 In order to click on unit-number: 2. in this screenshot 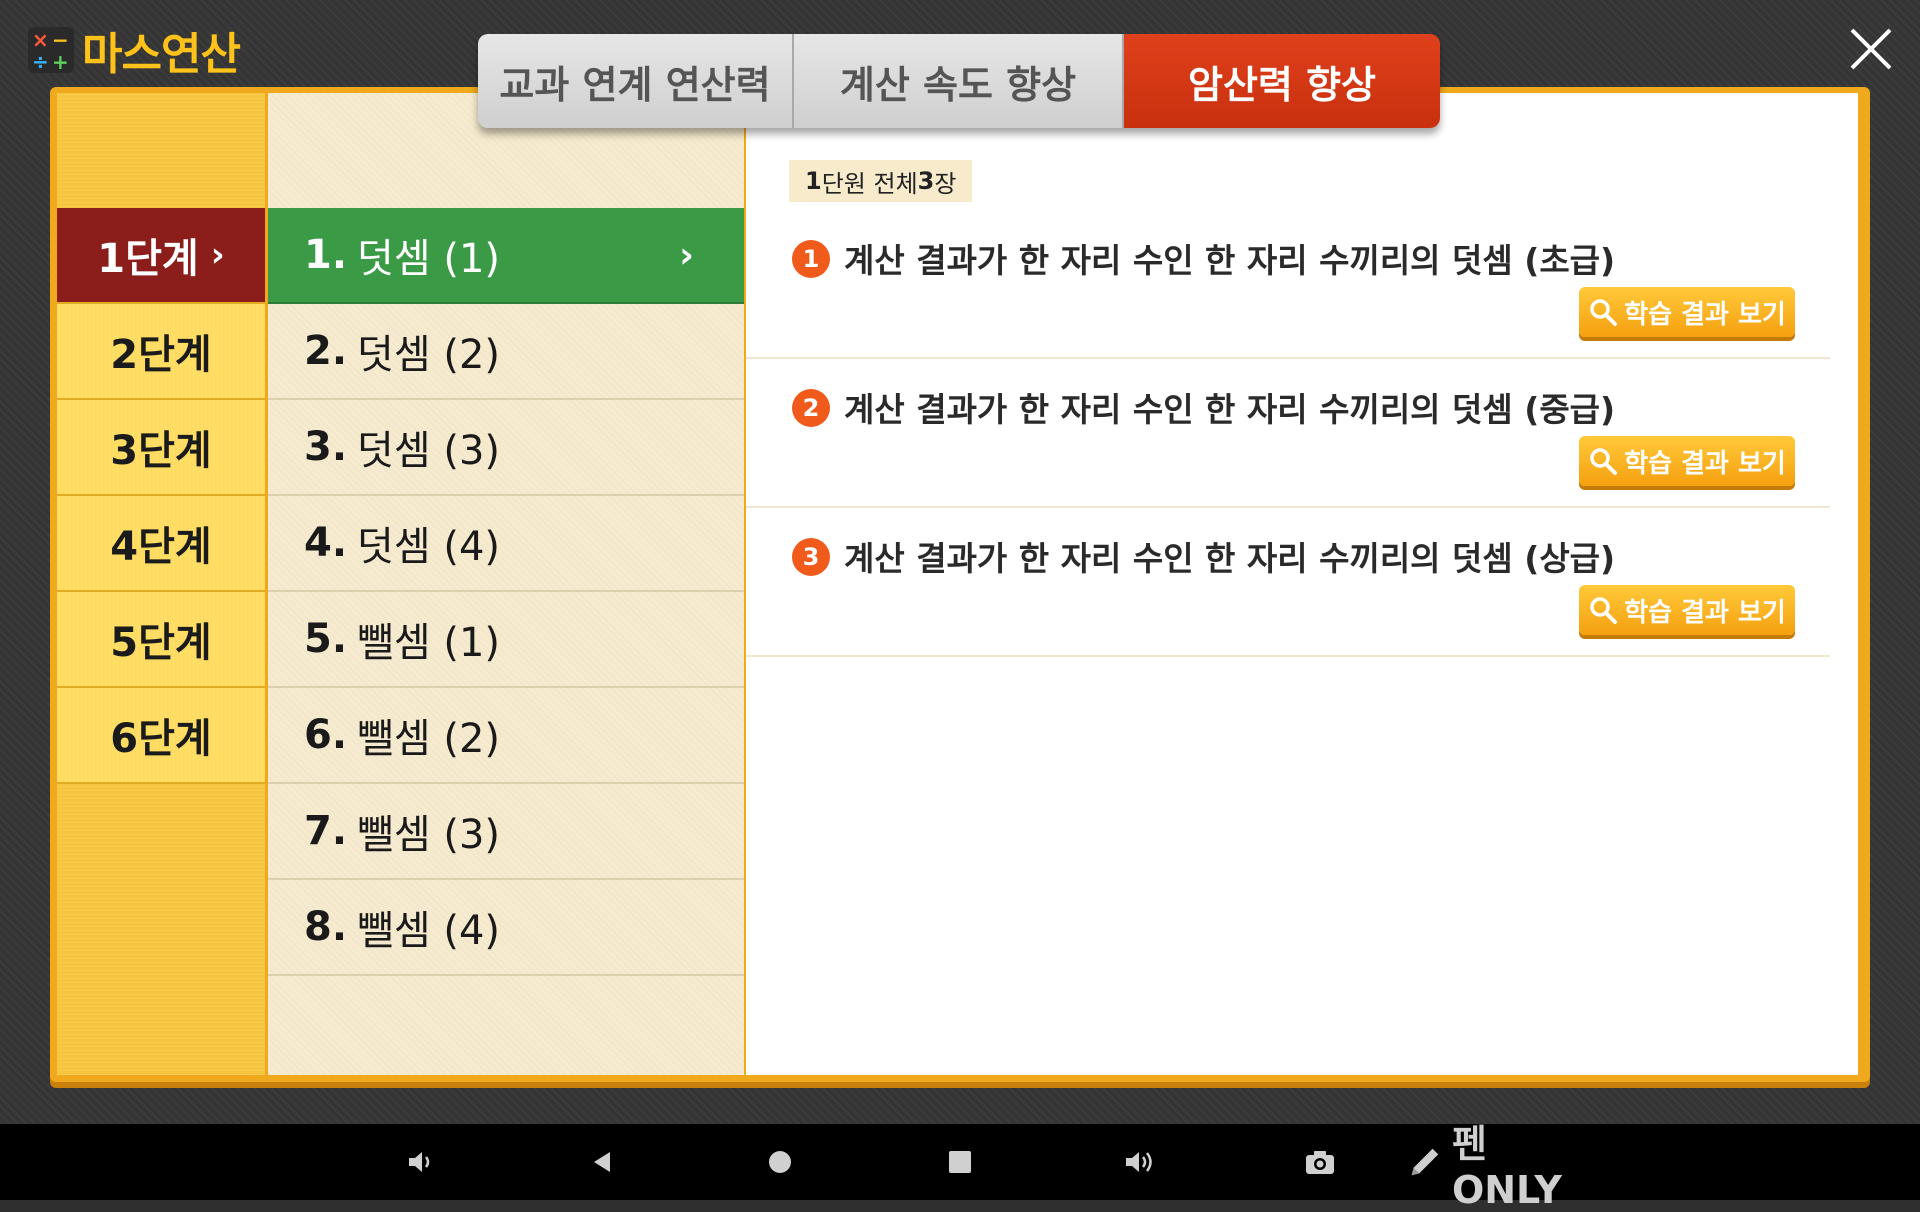, I will do `click(326, 351)`.